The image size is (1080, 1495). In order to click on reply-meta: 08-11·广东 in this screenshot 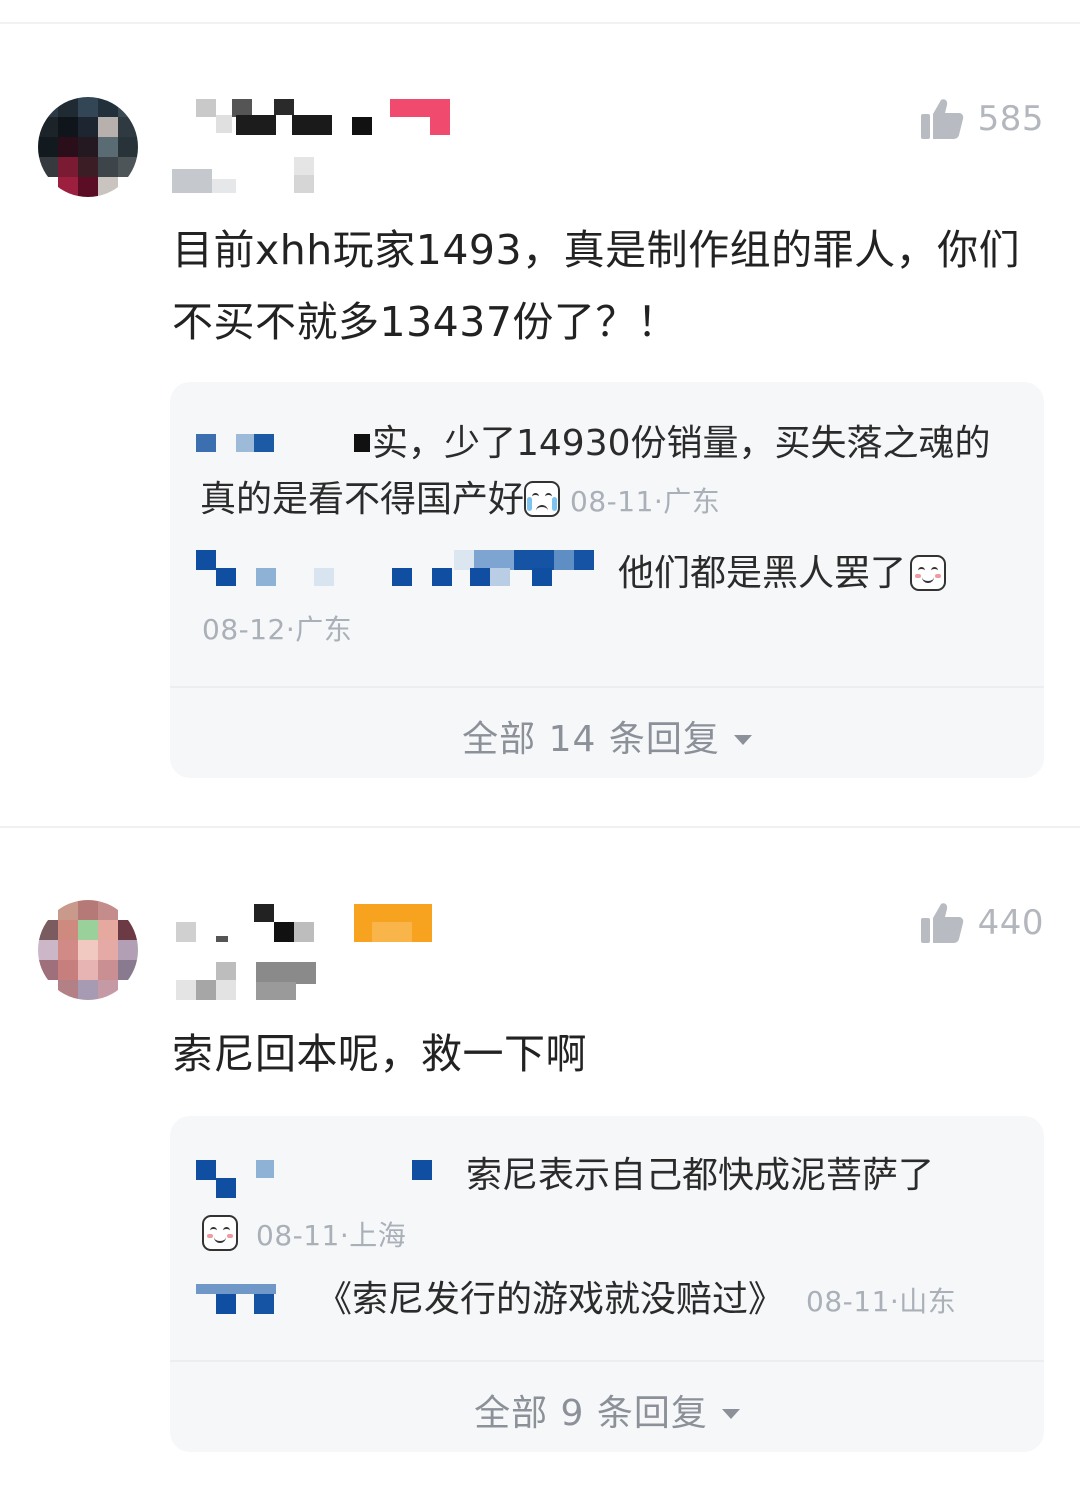, I will do `click(645, 501)`.